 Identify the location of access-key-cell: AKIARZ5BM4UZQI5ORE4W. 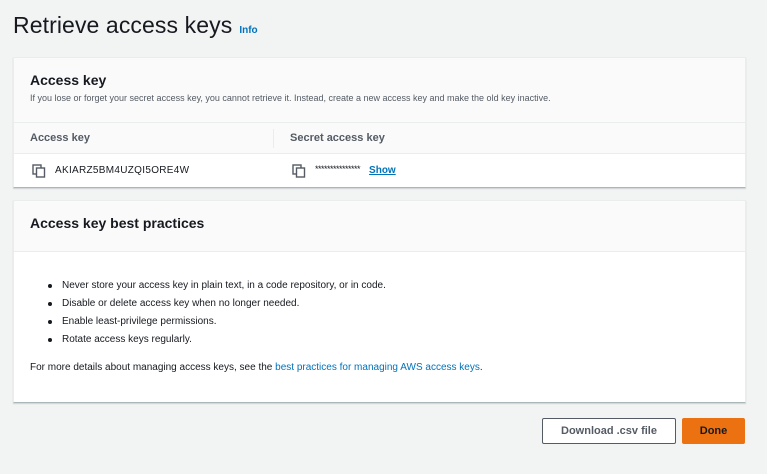
(144, 170).